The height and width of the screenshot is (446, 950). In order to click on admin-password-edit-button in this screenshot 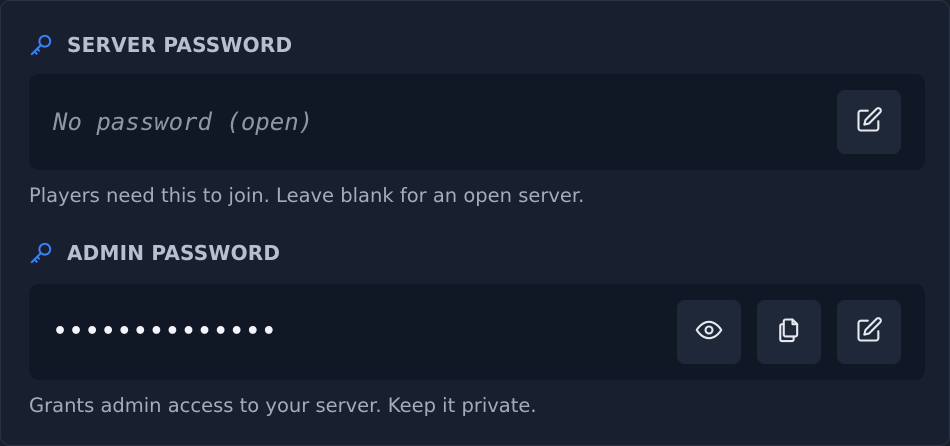, I will do `click(869, 332)`.